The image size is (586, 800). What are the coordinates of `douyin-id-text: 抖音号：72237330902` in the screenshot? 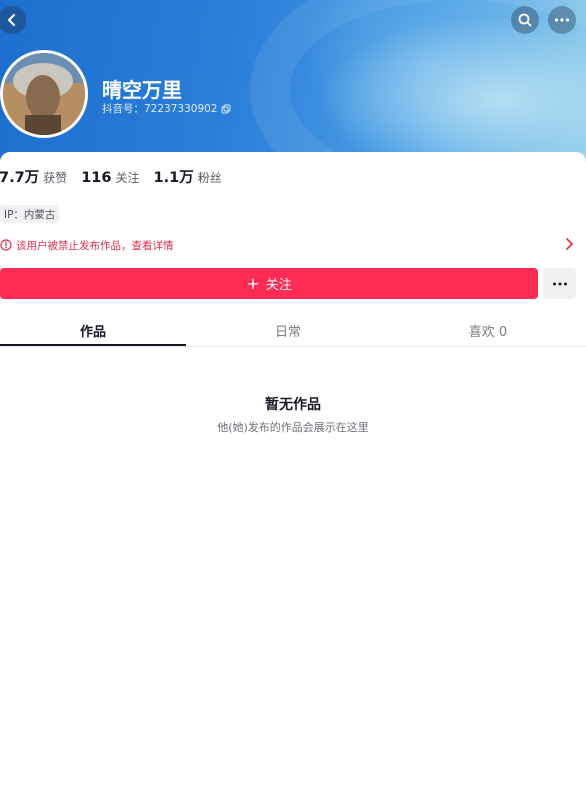 It's located at (160, 109).